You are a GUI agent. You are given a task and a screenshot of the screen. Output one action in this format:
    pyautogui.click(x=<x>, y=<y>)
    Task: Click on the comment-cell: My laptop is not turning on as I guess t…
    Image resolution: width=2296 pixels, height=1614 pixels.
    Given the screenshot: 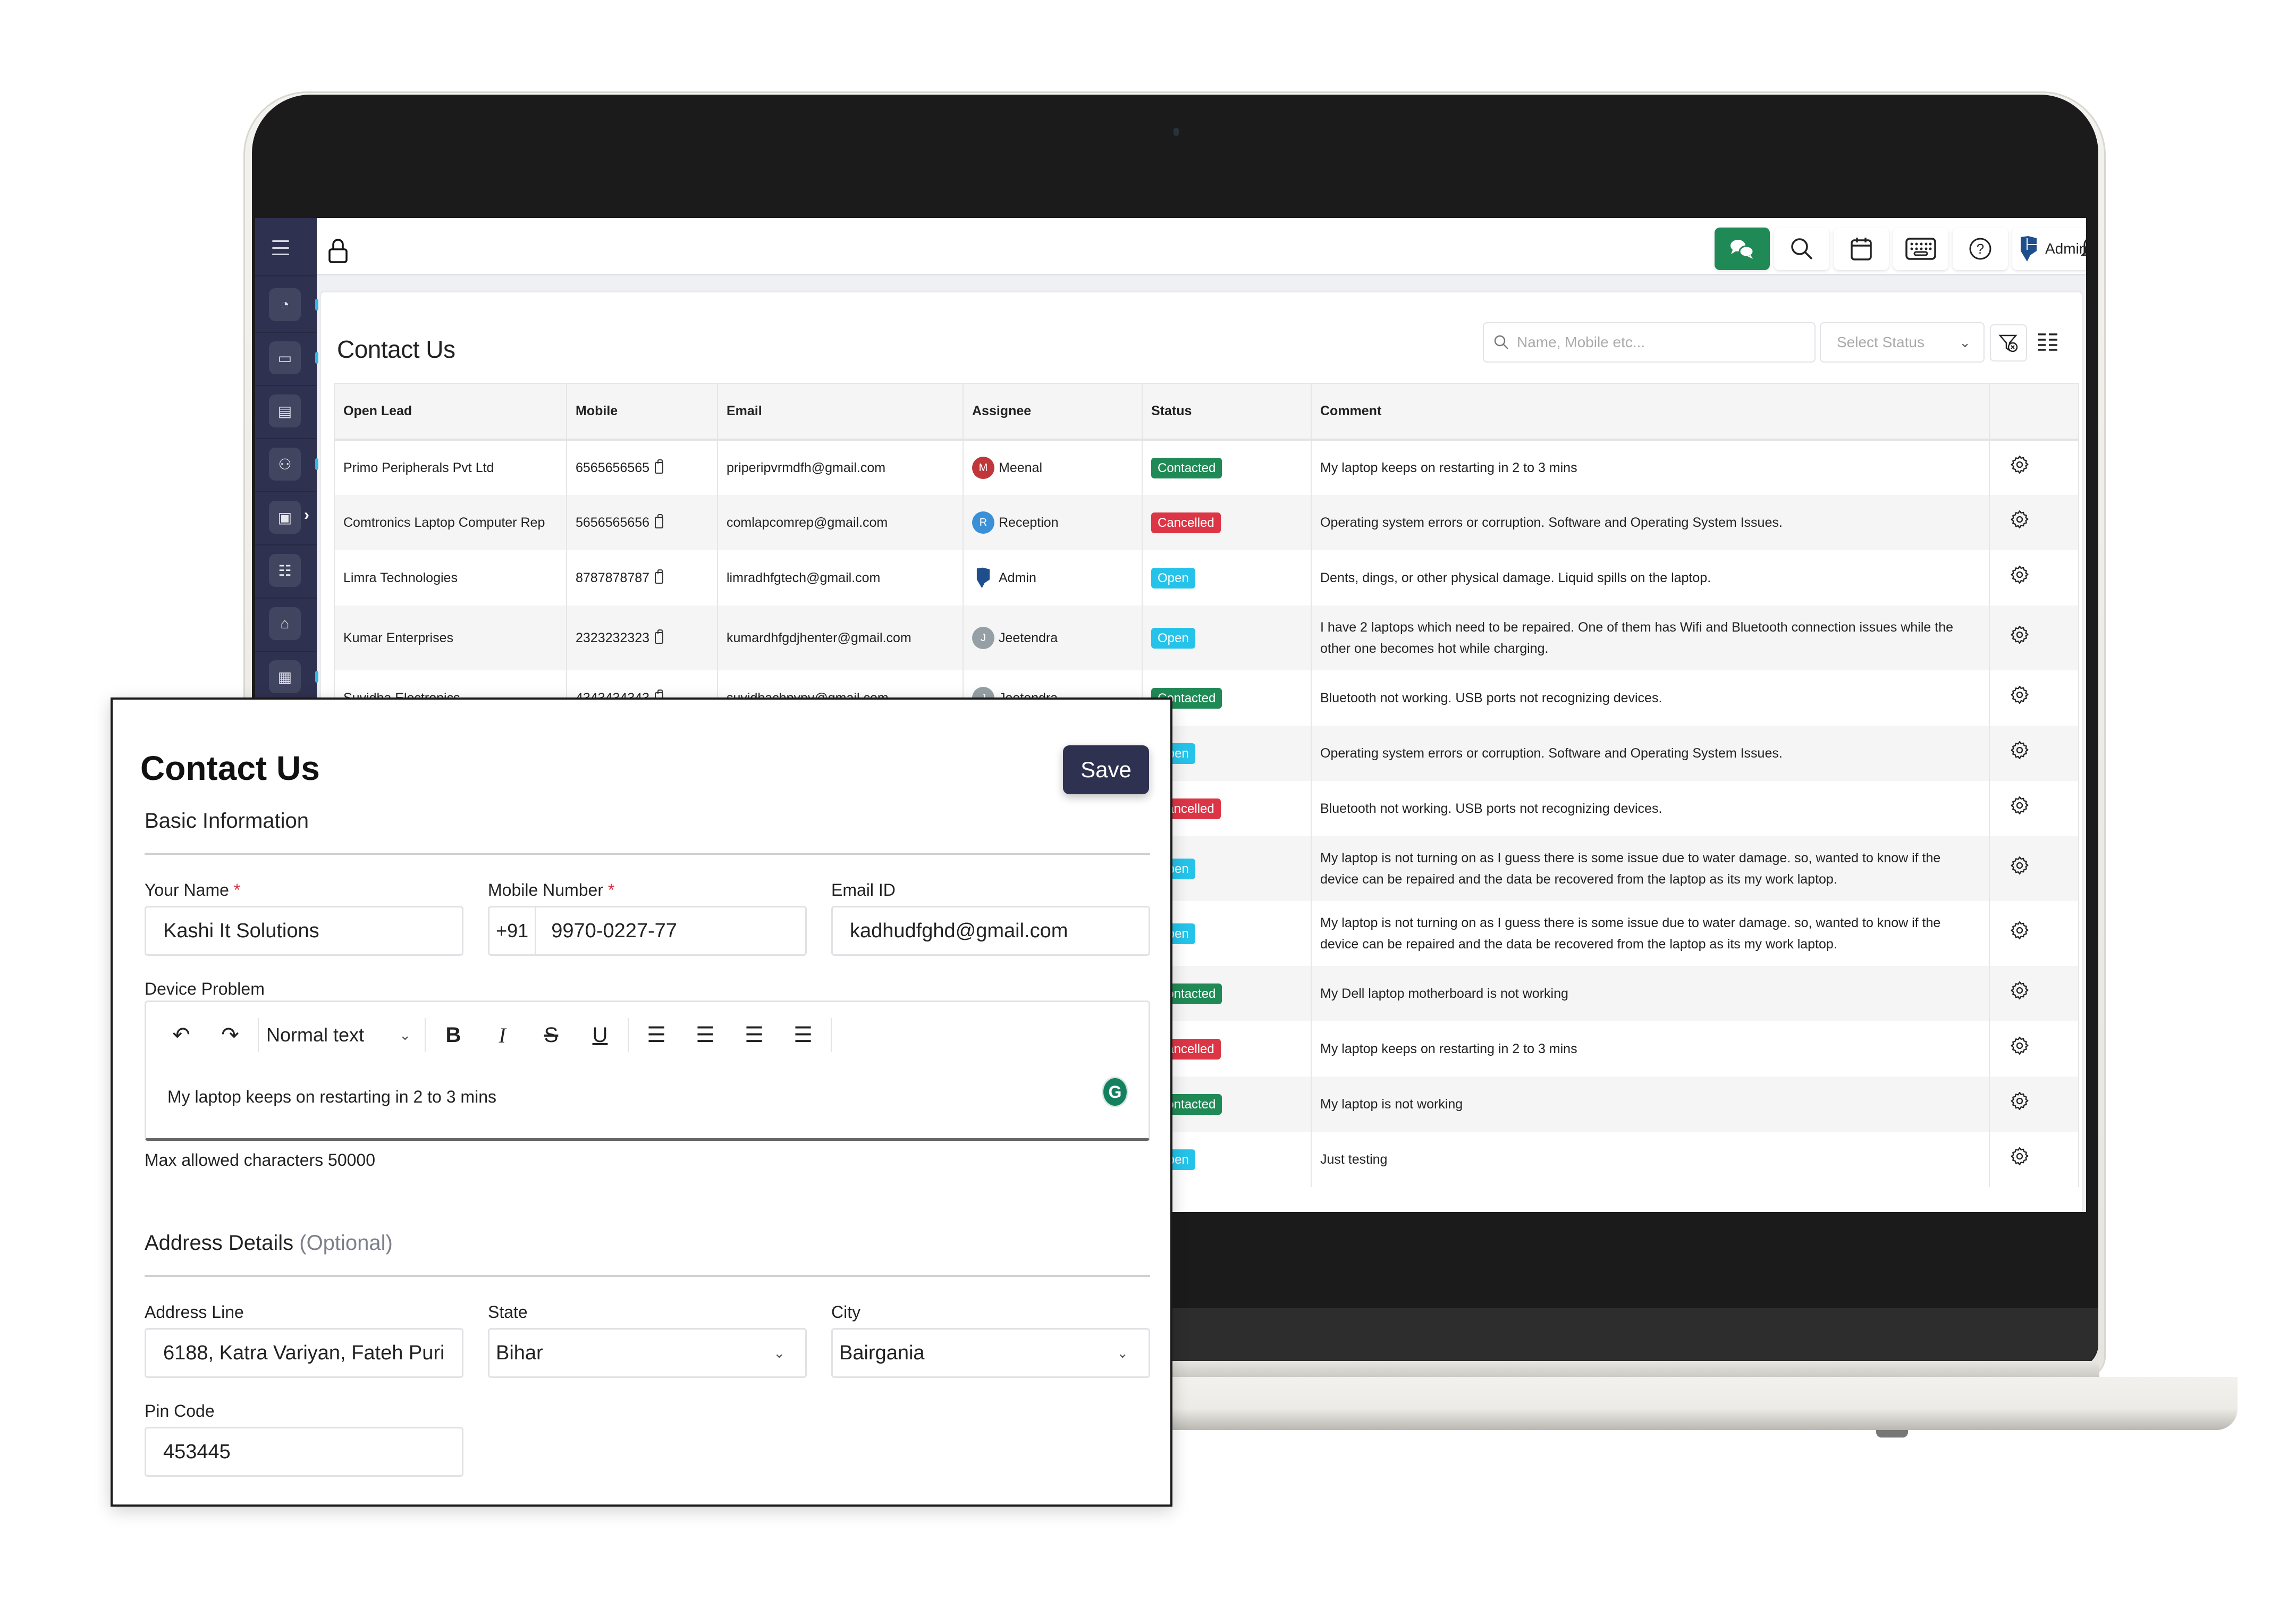 What is the action you would take?
    pyautogui.click(x=1650, y=869)
    